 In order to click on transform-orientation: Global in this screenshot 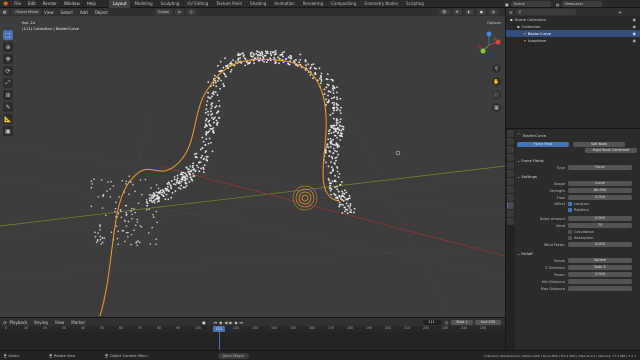, I will do `click(163, 12)`.